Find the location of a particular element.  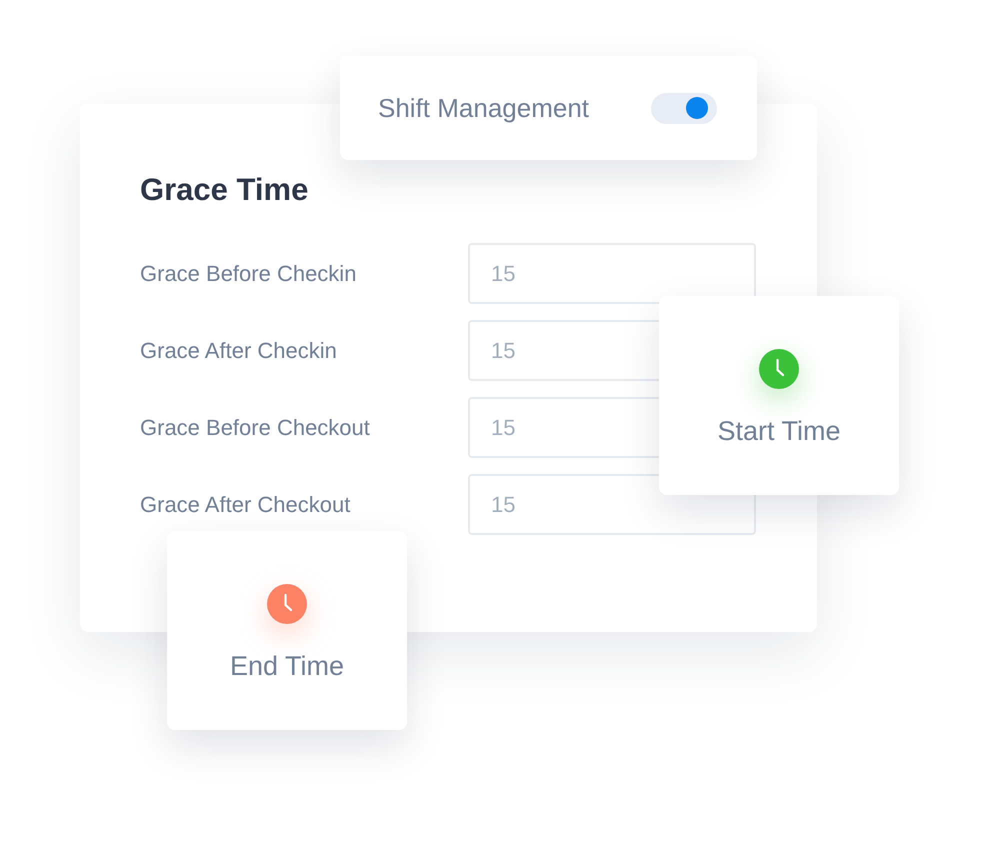

time-card-popup: End Time is located at coordinates (287, 630).